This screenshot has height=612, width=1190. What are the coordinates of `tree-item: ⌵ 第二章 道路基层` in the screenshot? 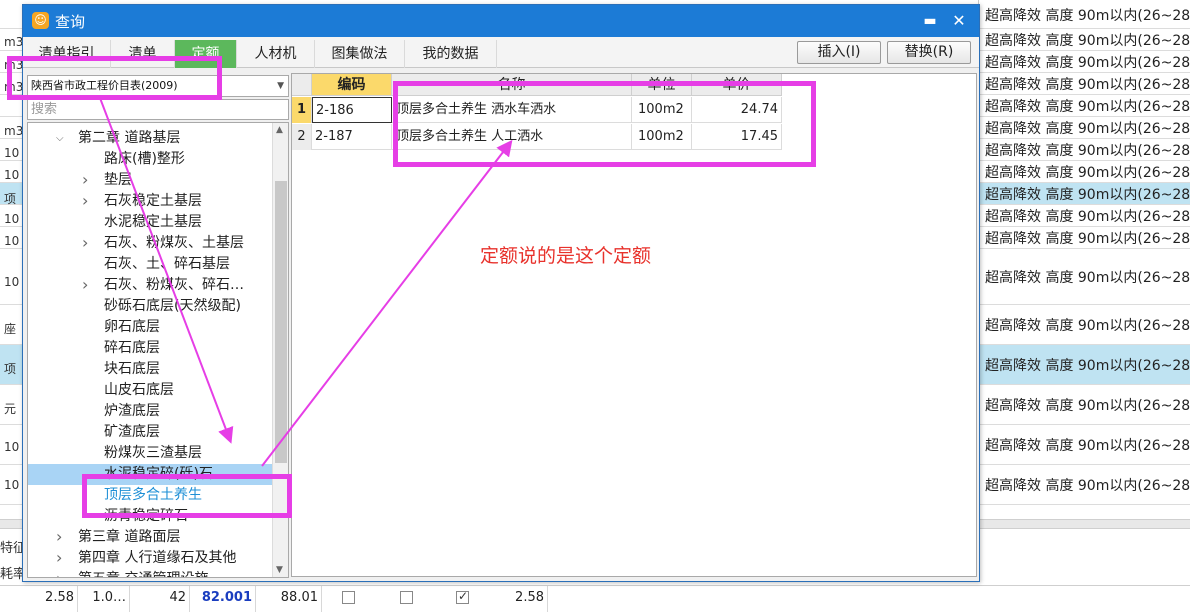 It's located at (150, 138).